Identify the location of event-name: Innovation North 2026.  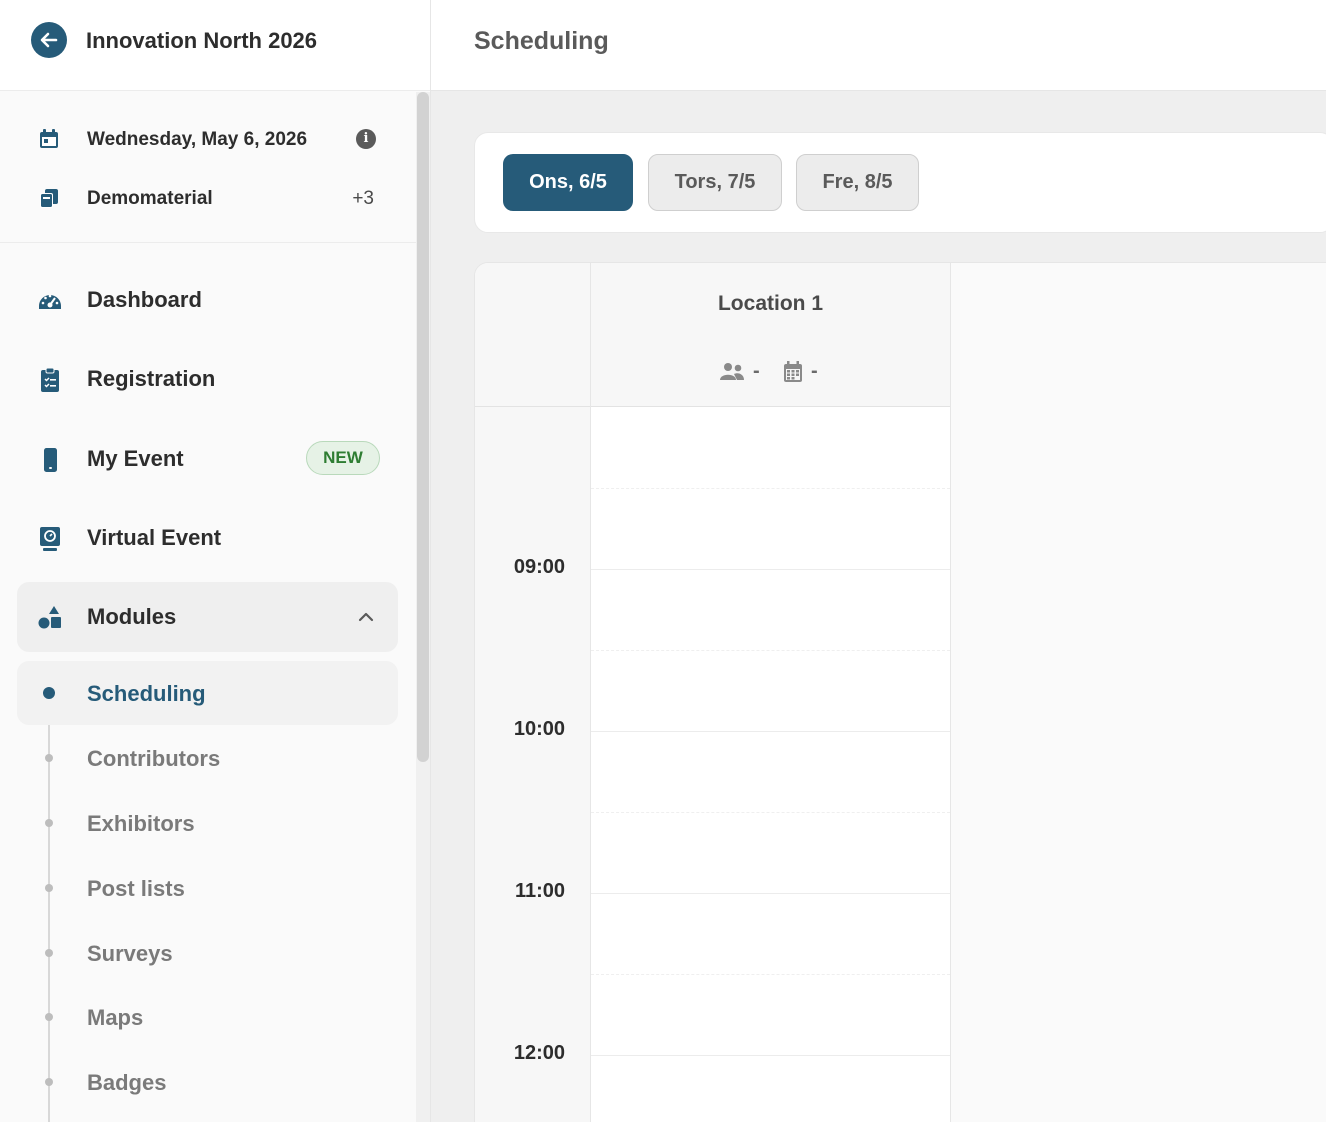
(202, 40).